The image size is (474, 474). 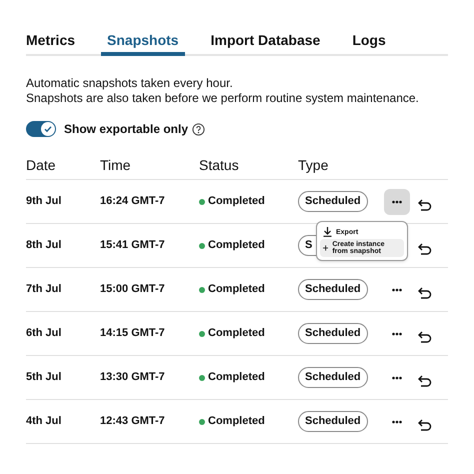 I want to click on plus-icon, so click(x=325, y=248).